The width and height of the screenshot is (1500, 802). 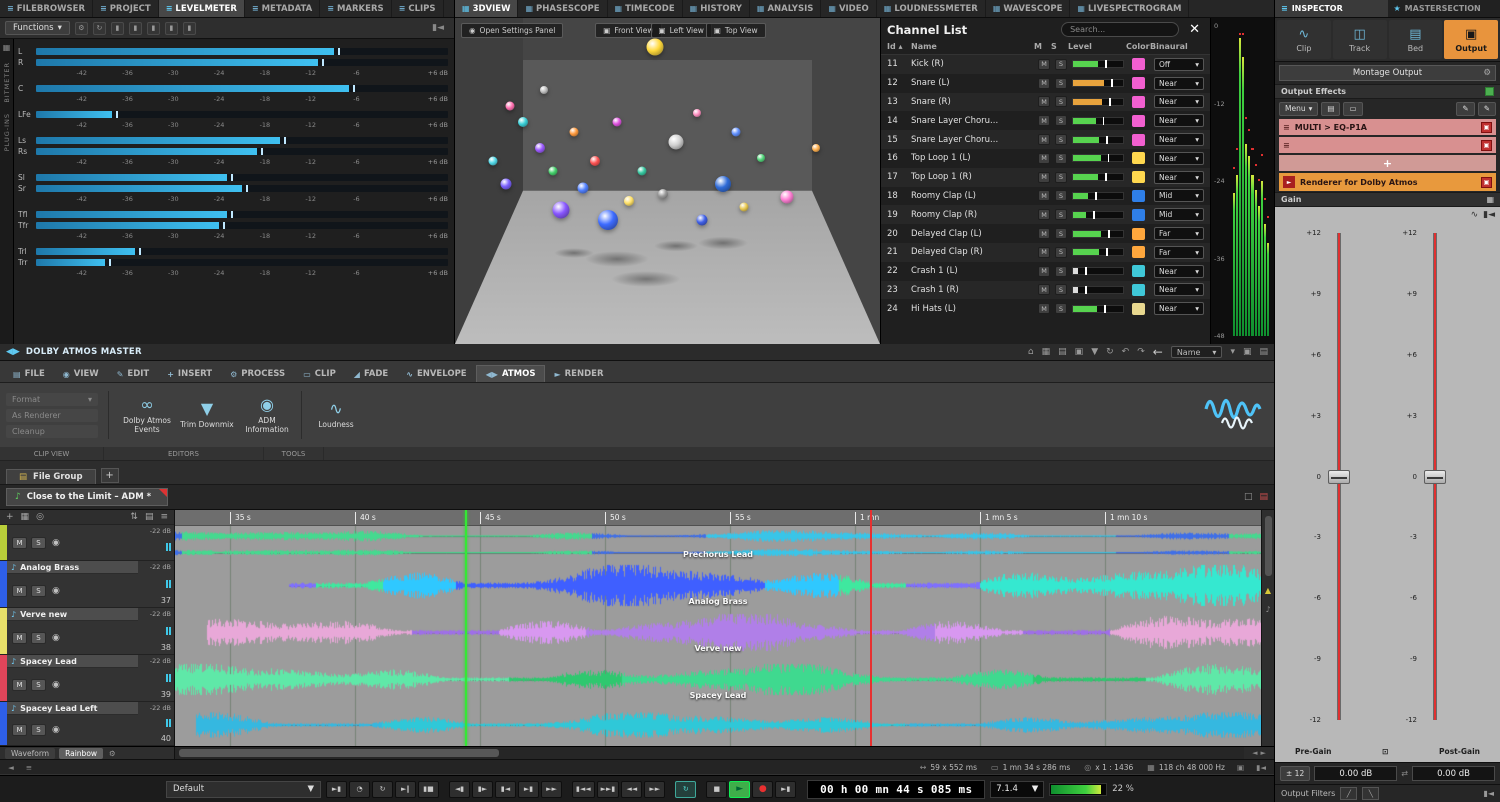 What do you see at coordinates (1387, 73) in the screenshot?
I see `montage-output-dropdown: Montage Output ⚙` at bounding box center [1387, 73].